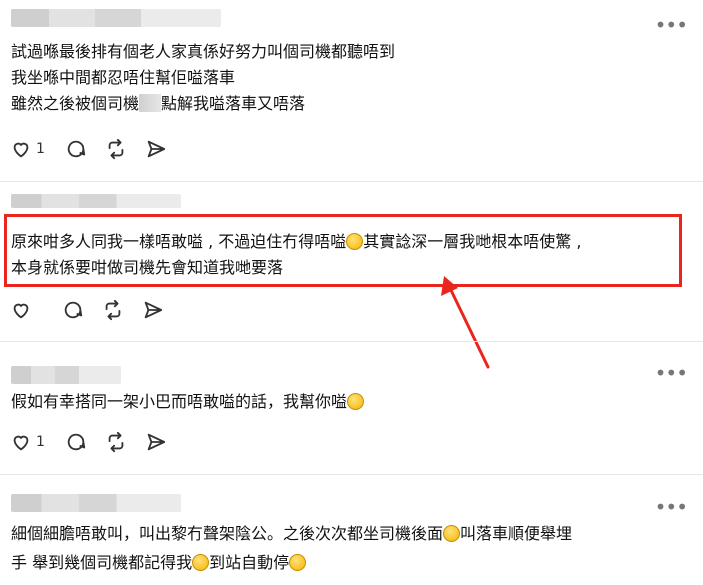 The height and width of the screenshot is (585, 703). I want to click on like-button, so click(21, 310).